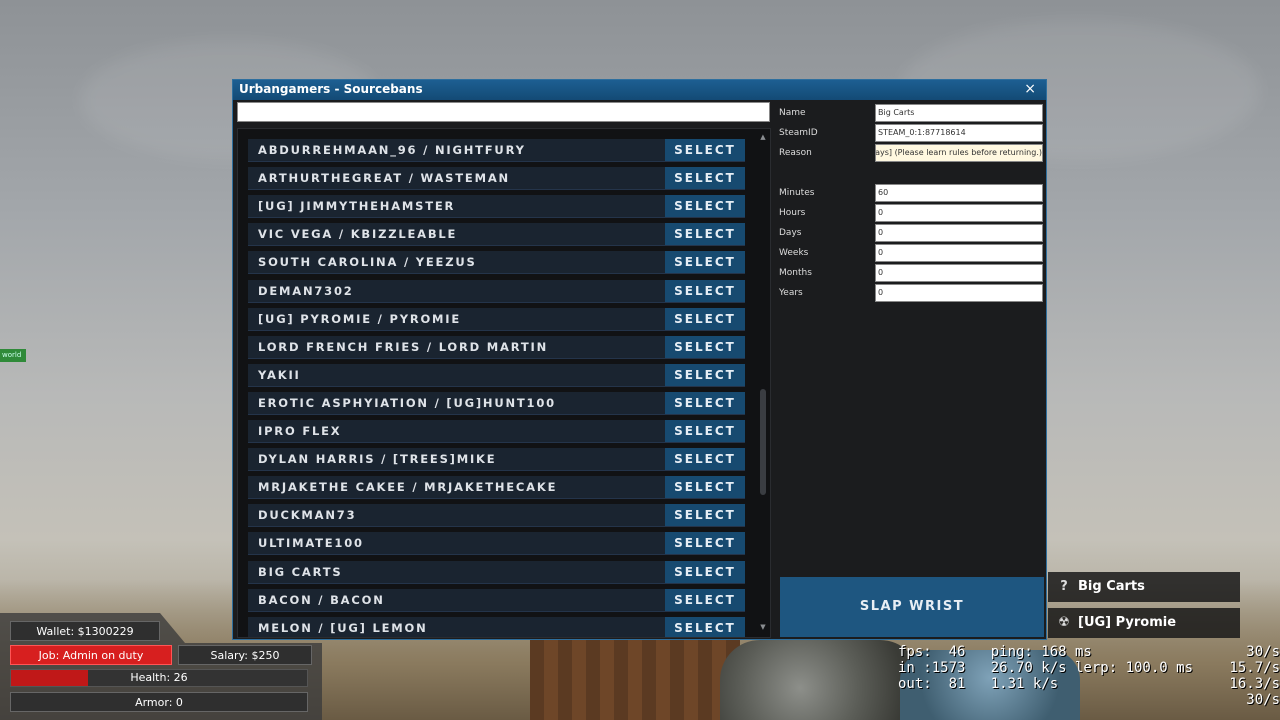 The height and width of the screenshot is (720, 1280). What do you see at coordinates (635, 680) in the screenshot?
I see `wooden-crate` at bounding box center [635, 680].